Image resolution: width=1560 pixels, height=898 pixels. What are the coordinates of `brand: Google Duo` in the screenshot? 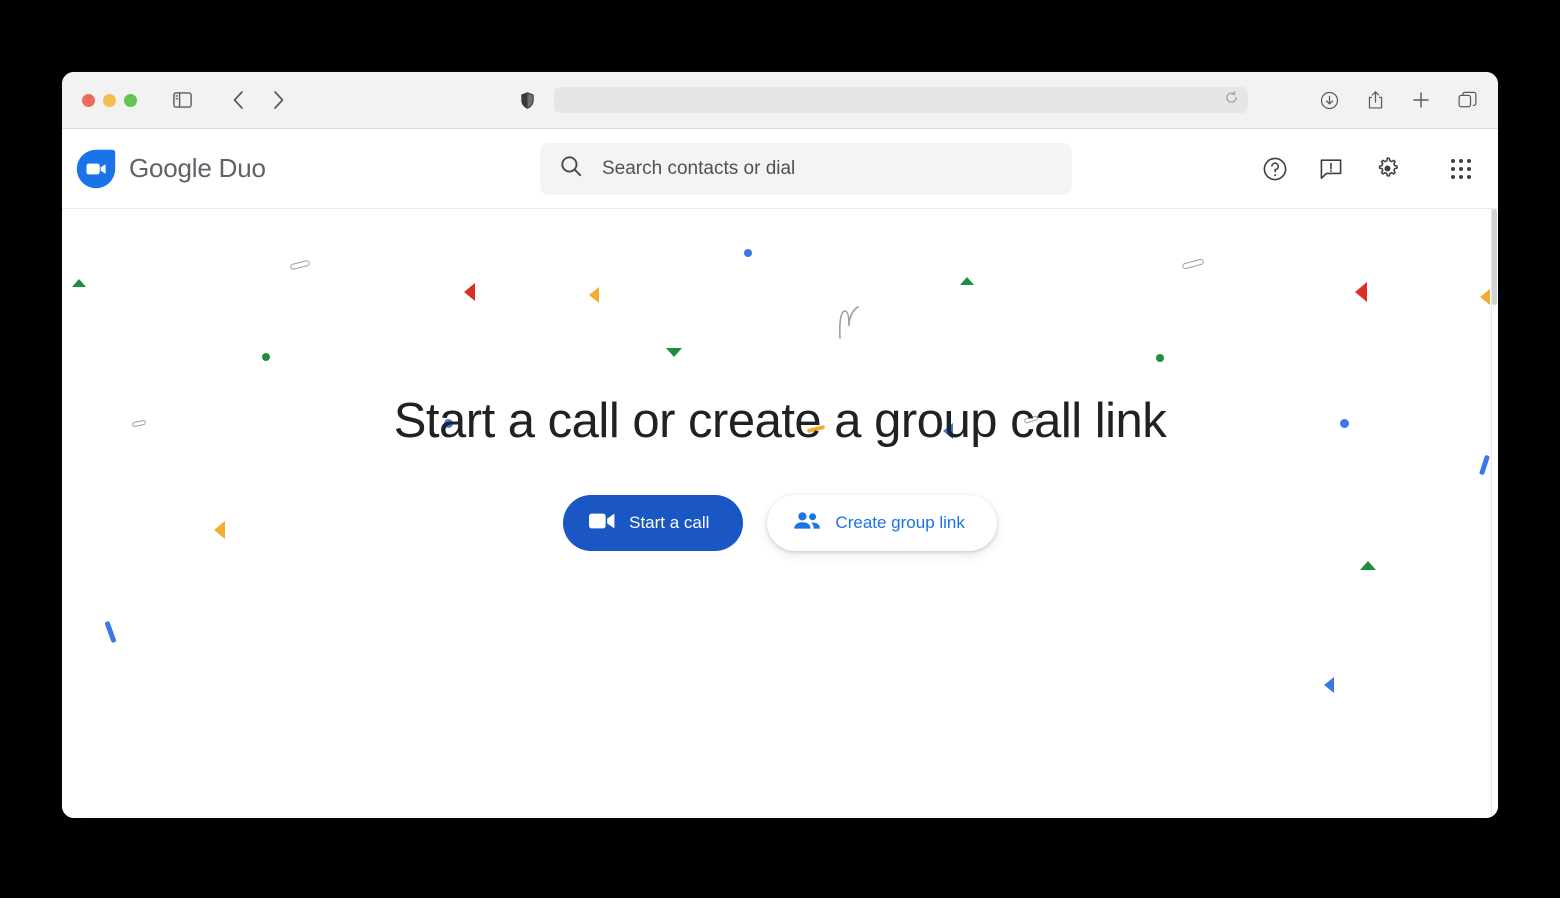 It's located at (171, 169).